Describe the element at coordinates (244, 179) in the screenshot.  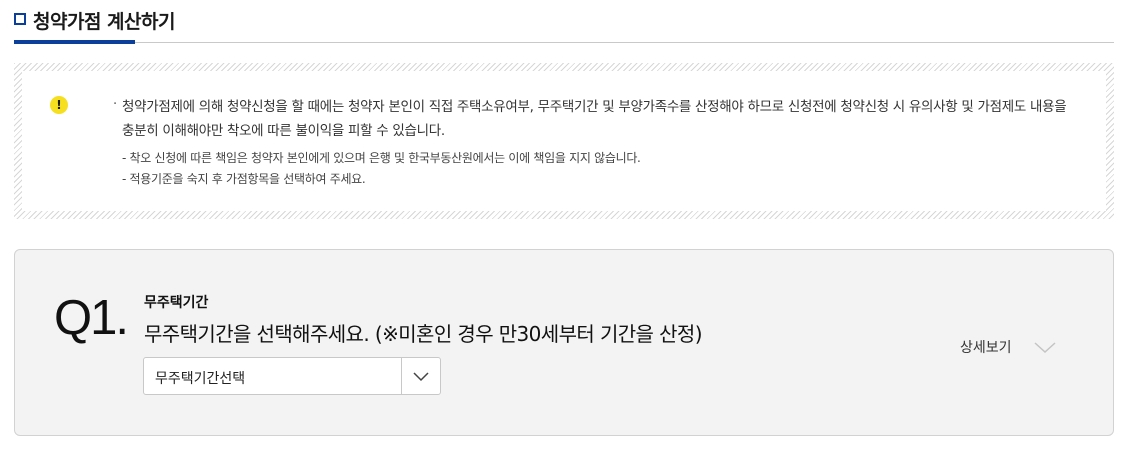
I see `notice-sub-text: - 적용기준을 숙지 후 가점항목을 선택하여 주세요.` at that location.